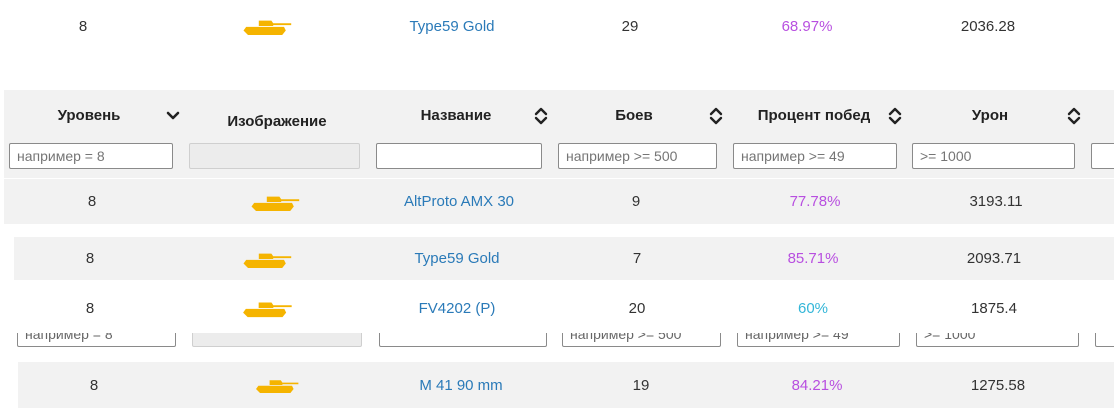  I want to click on table-row: 8 M 41 90 mm 19 84.21% 1275.58, so click(566, 385).